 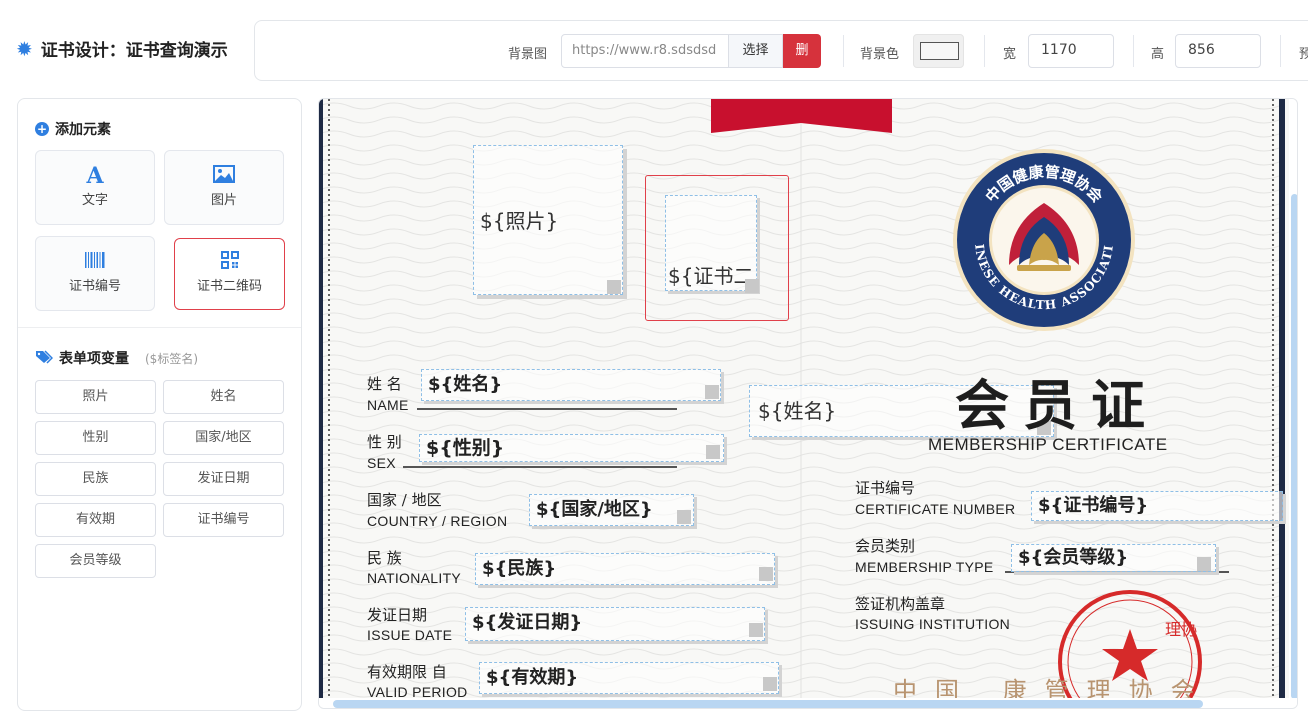 I want to click on field-label-member-type: 会员类别, so click(x=885, y=546).